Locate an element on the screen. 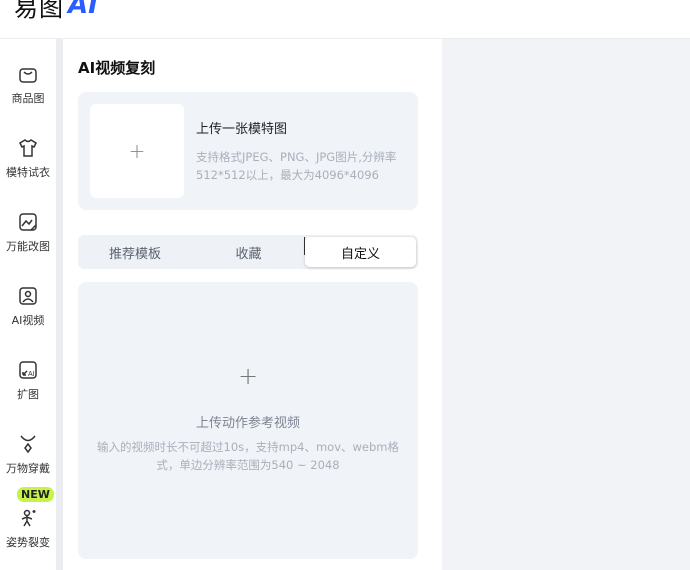 The image size is (690, 570). tab-favorites: 收藏 is located at coordinates (248, 252).